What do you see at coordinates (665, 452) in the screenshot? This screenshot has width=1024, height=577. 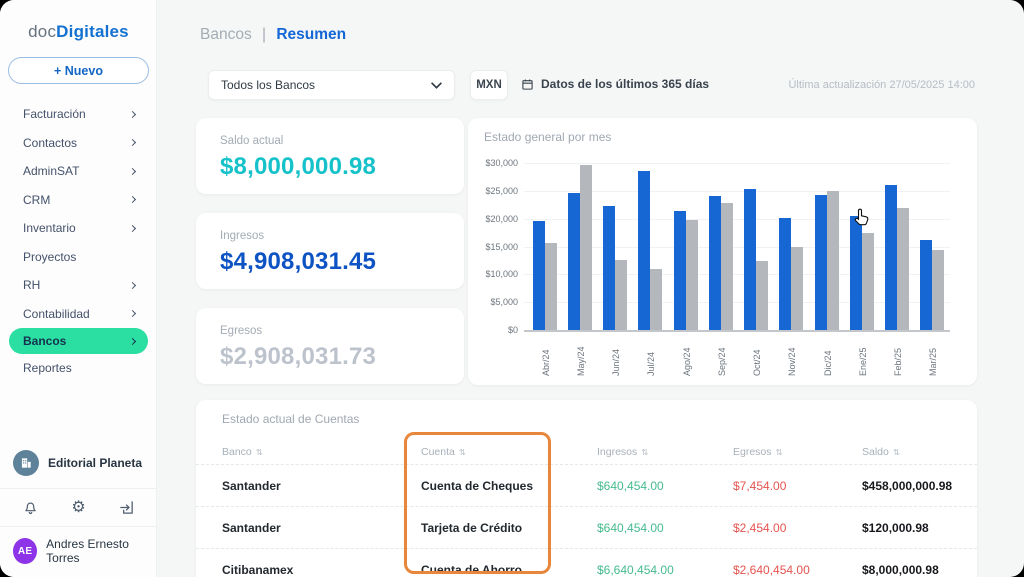 I see `column-header-ingresos: Ingresos ⇅` at bounding box center [665, 452].